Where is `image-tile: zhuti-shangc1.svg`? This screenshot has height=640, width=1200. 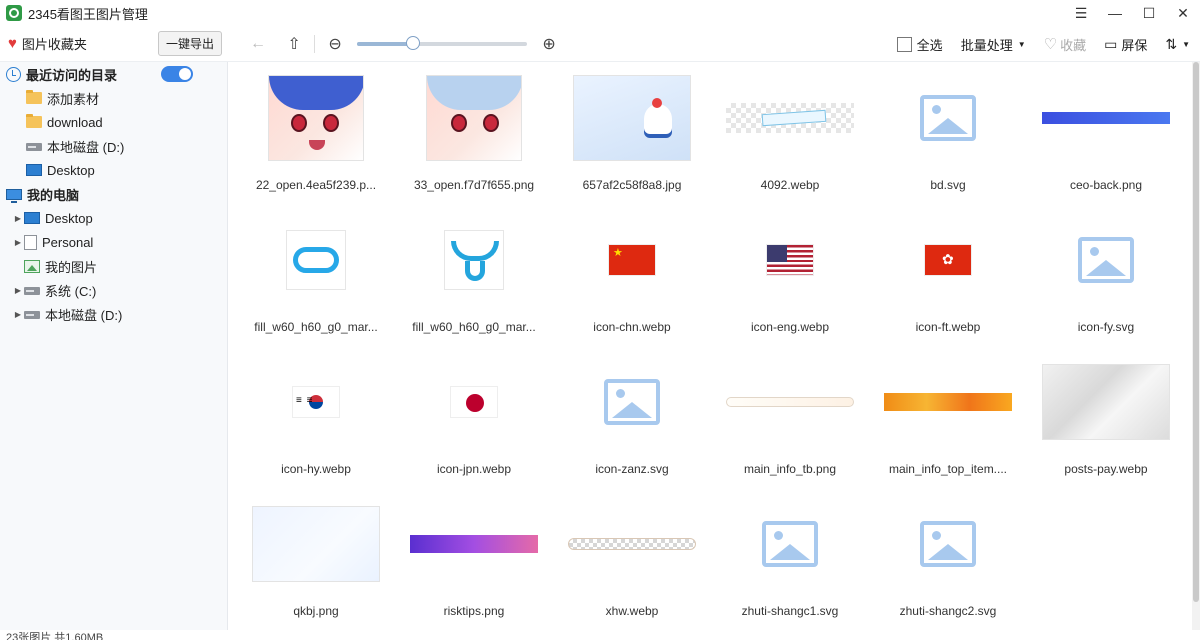
image-tile: zhuti-shangc1.svg is located at coordinates (790, 562).